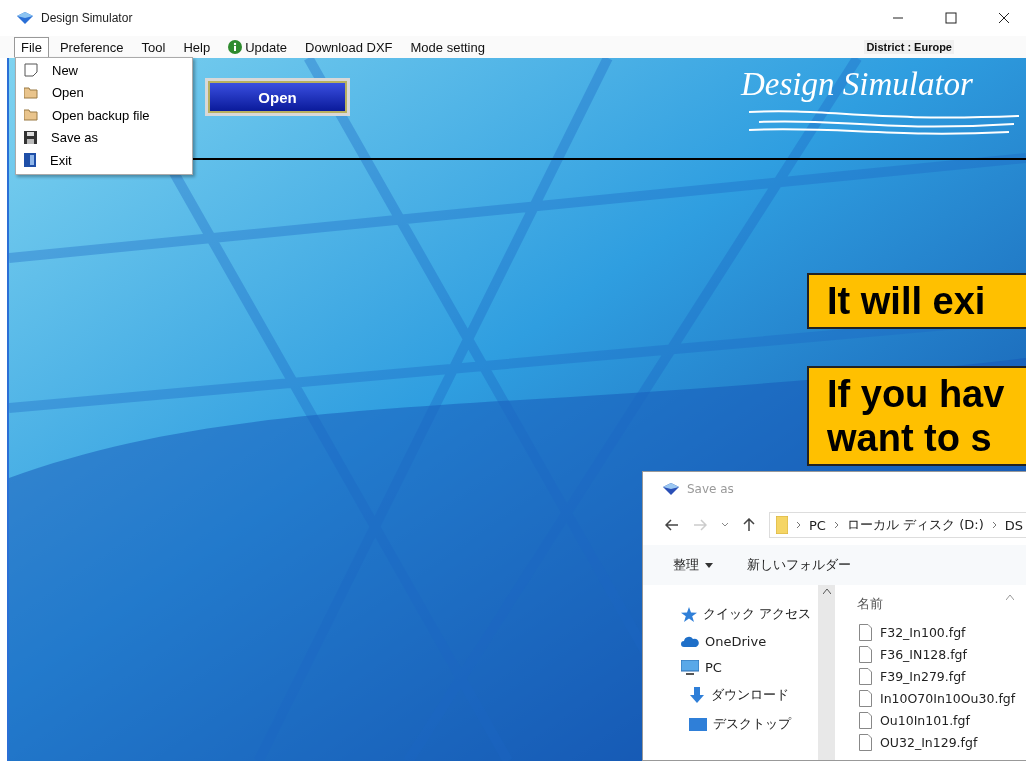 This screenshot has height=761, width=1026. What do you see at coordinates (61, 160) in the screenshot?
I see `menu-item: Exit` at bounding box center [61, 160].